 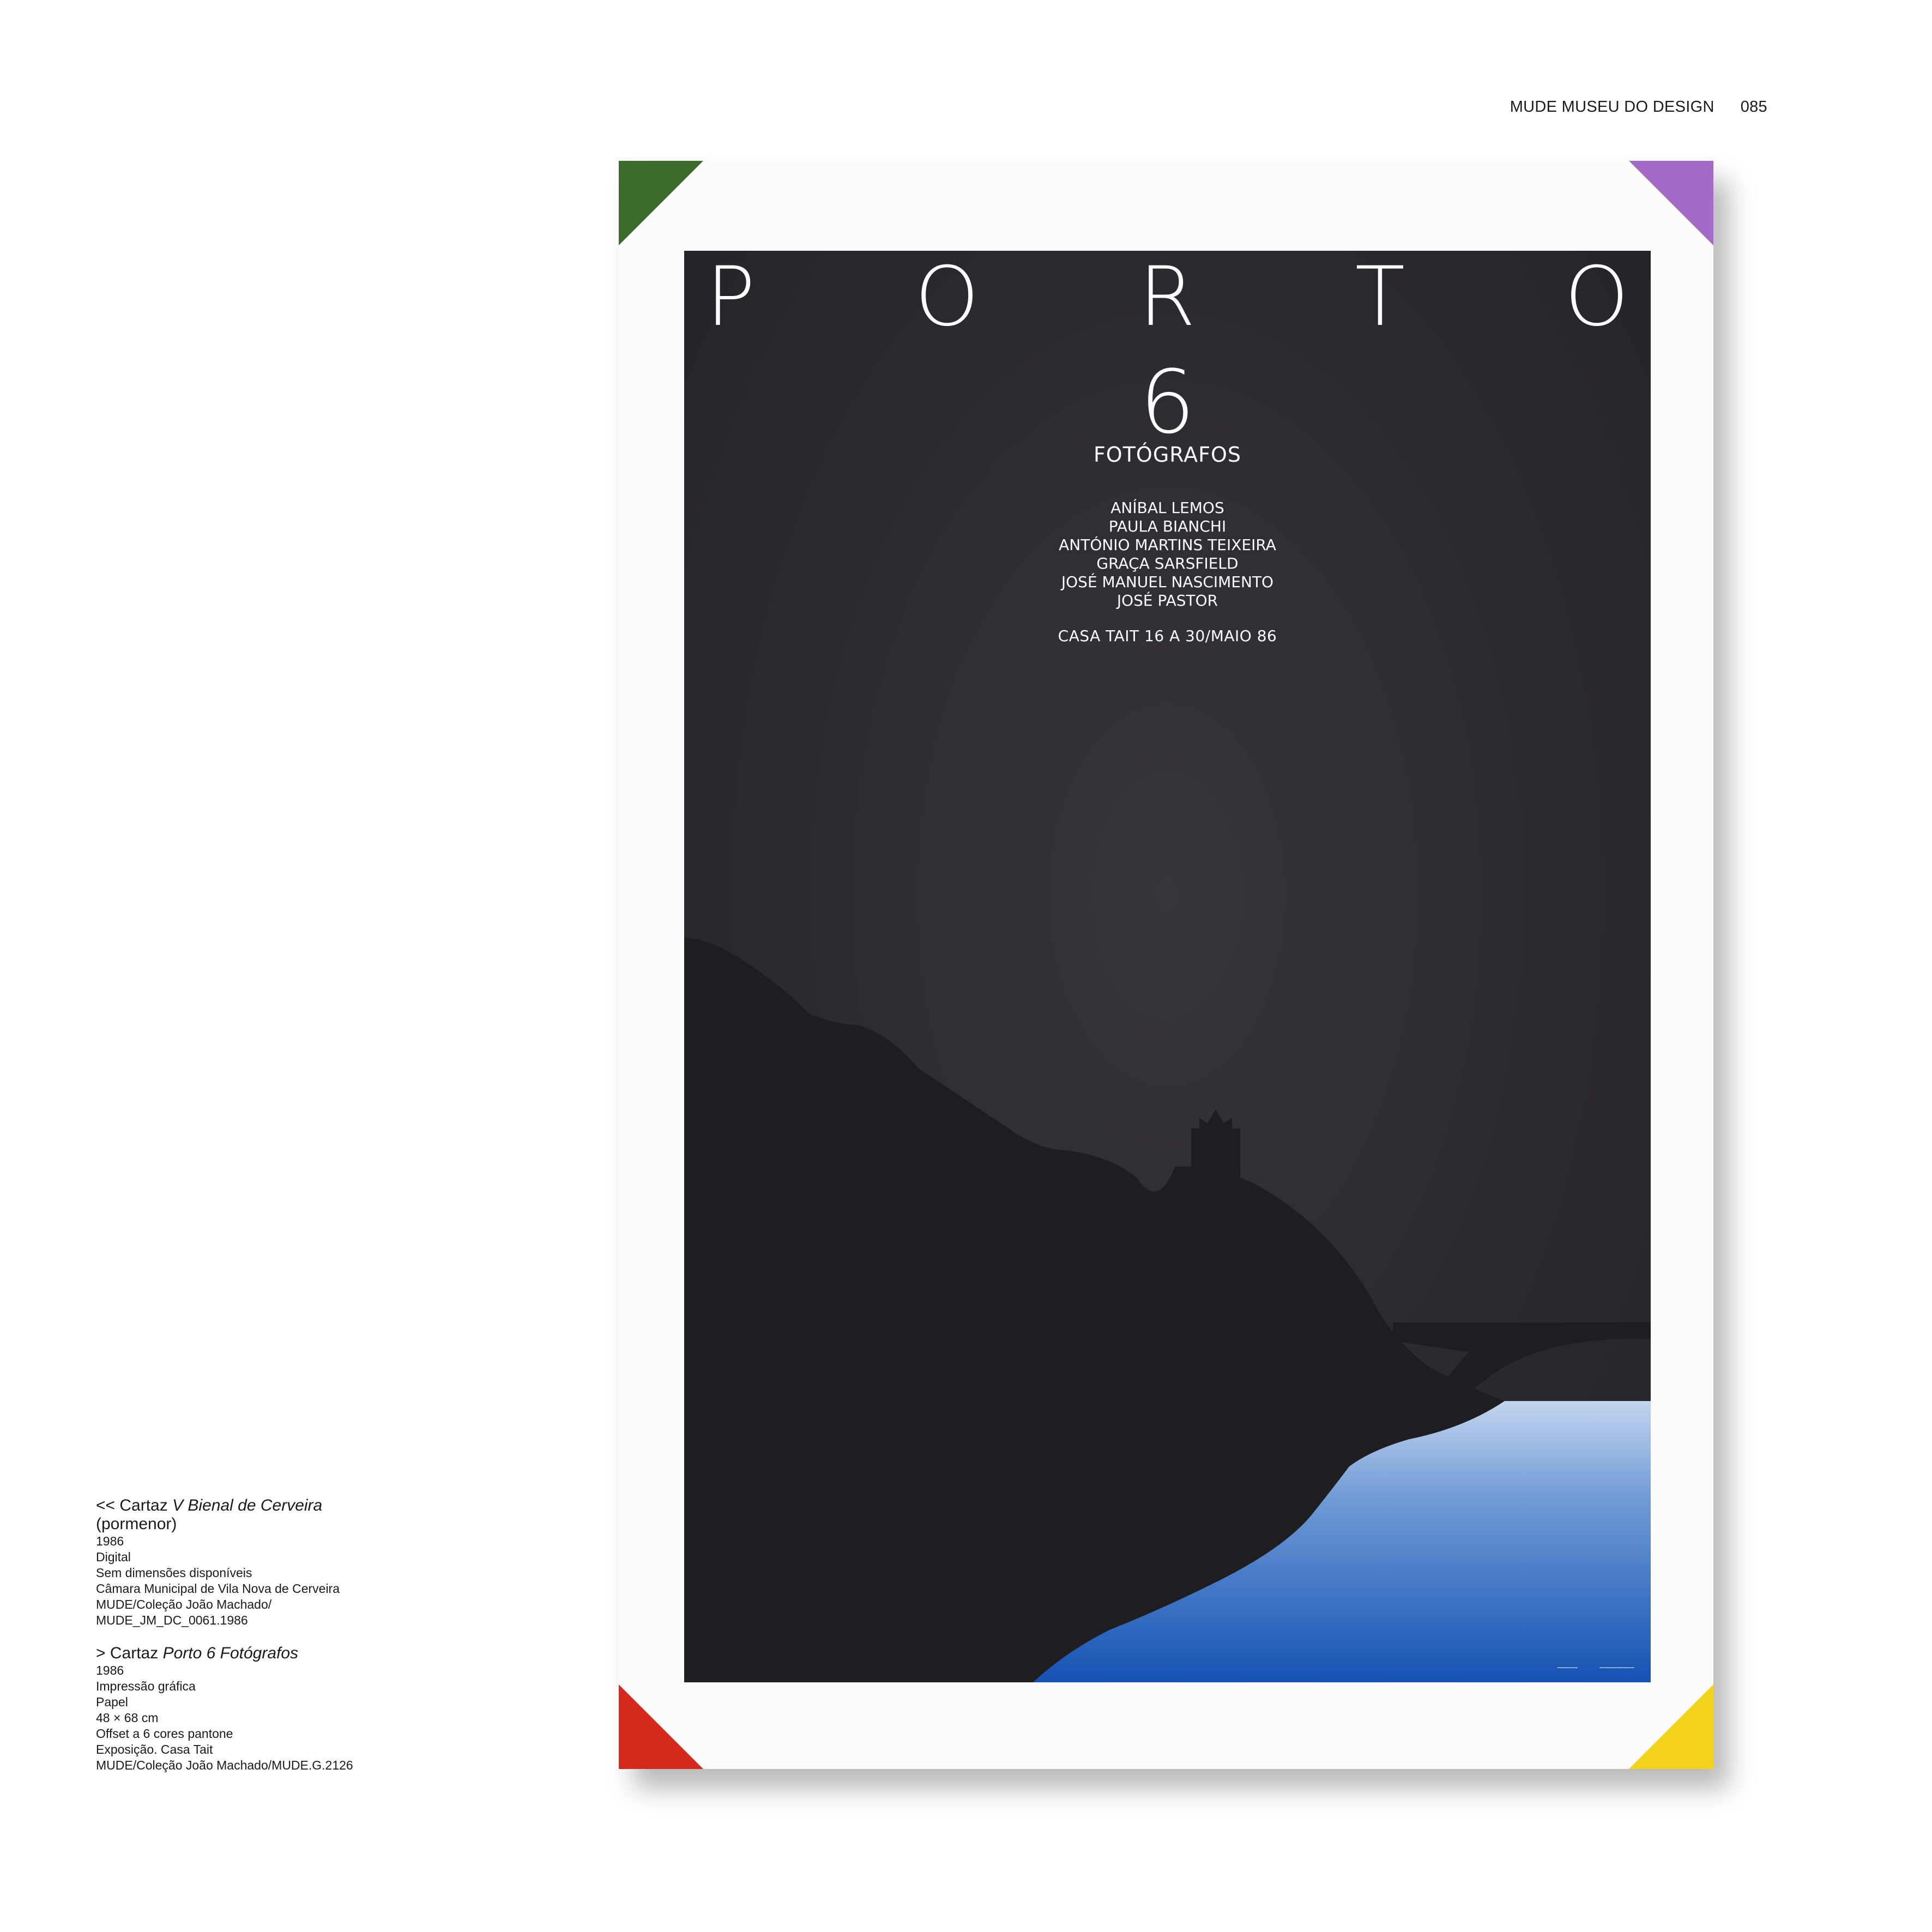 What do you see at coordinates (129, 1653) in the screenshot?
I see `caption-prefix: > Cartaz` at bounding box center [129, 1653].